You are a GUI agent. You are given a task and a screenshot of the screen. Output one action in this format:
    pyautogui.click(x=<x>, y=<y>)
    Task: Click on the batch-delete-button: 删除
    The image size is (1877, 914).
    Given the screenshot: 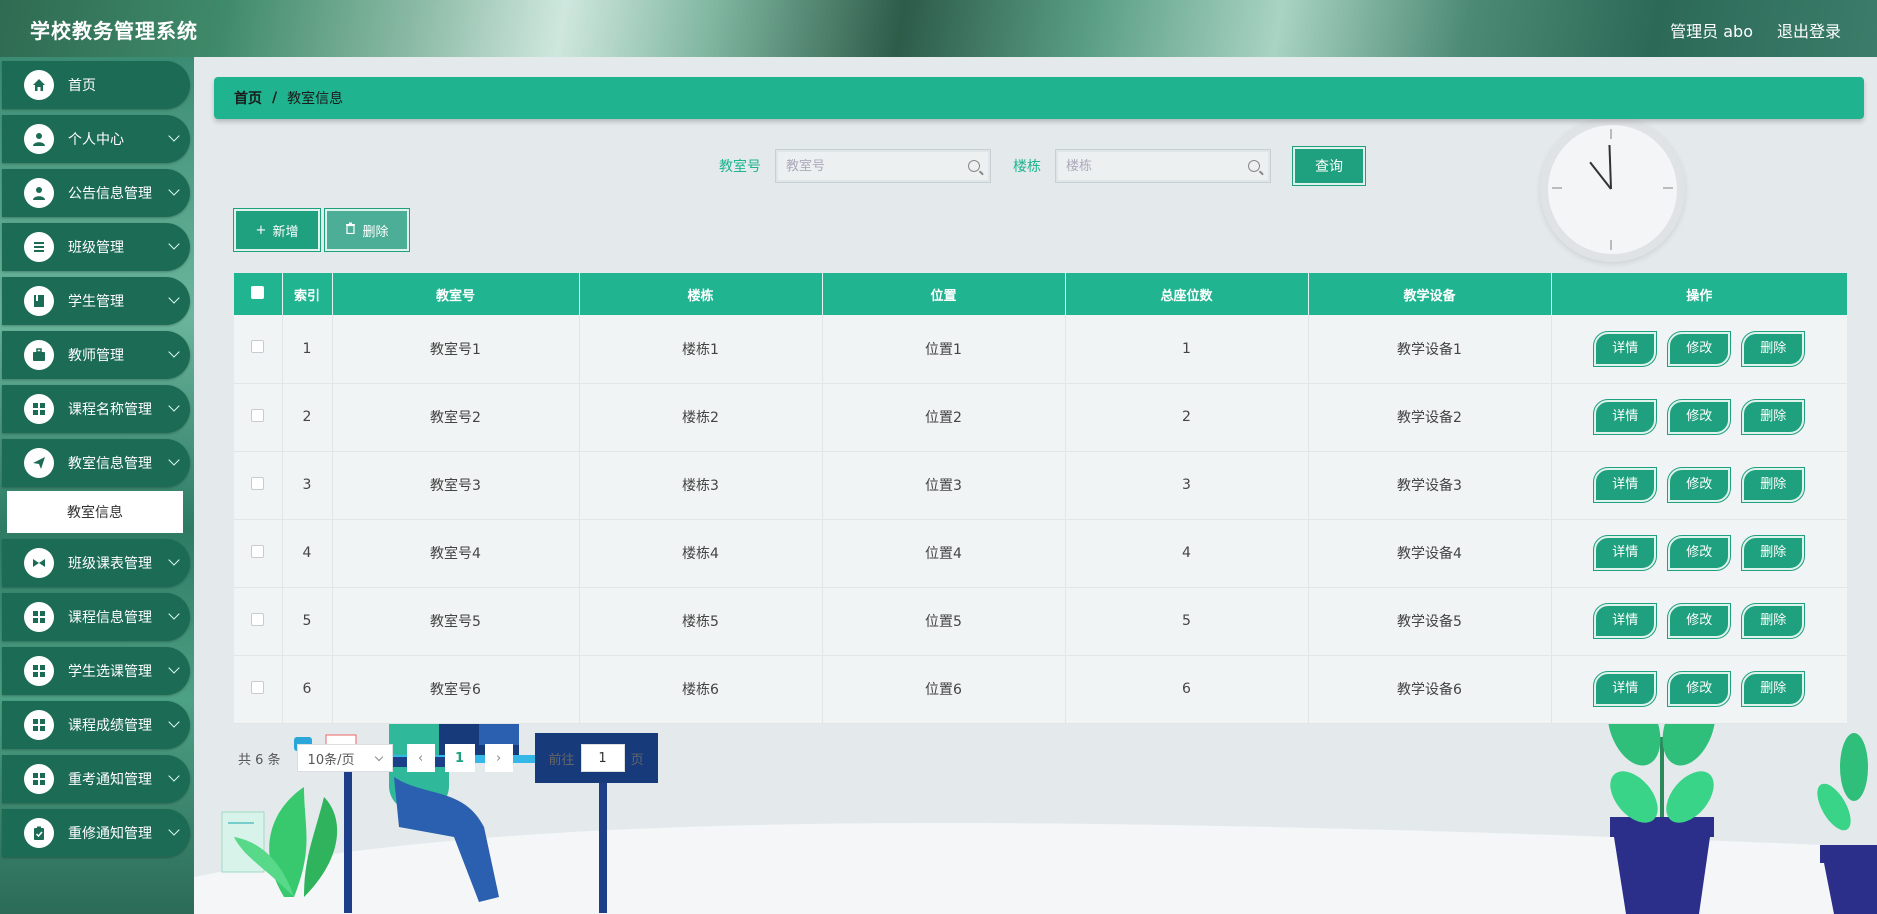 What is the action you would take?
    pyautogui.click(x=367, y=230)
    